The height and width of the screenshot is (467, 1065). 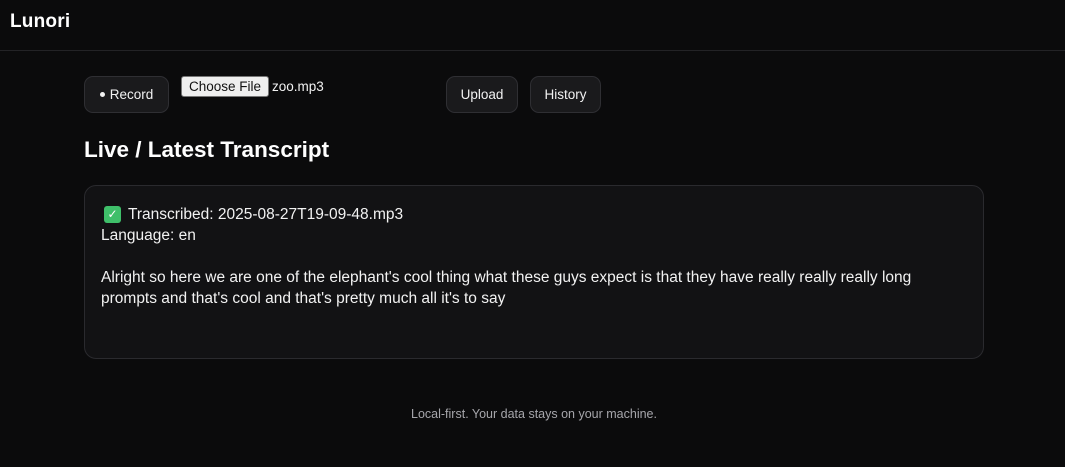 What do you see at coordinates (534, 256) in the screenshot?
I see `transcript-spacer` at bounding box center [534, 256].